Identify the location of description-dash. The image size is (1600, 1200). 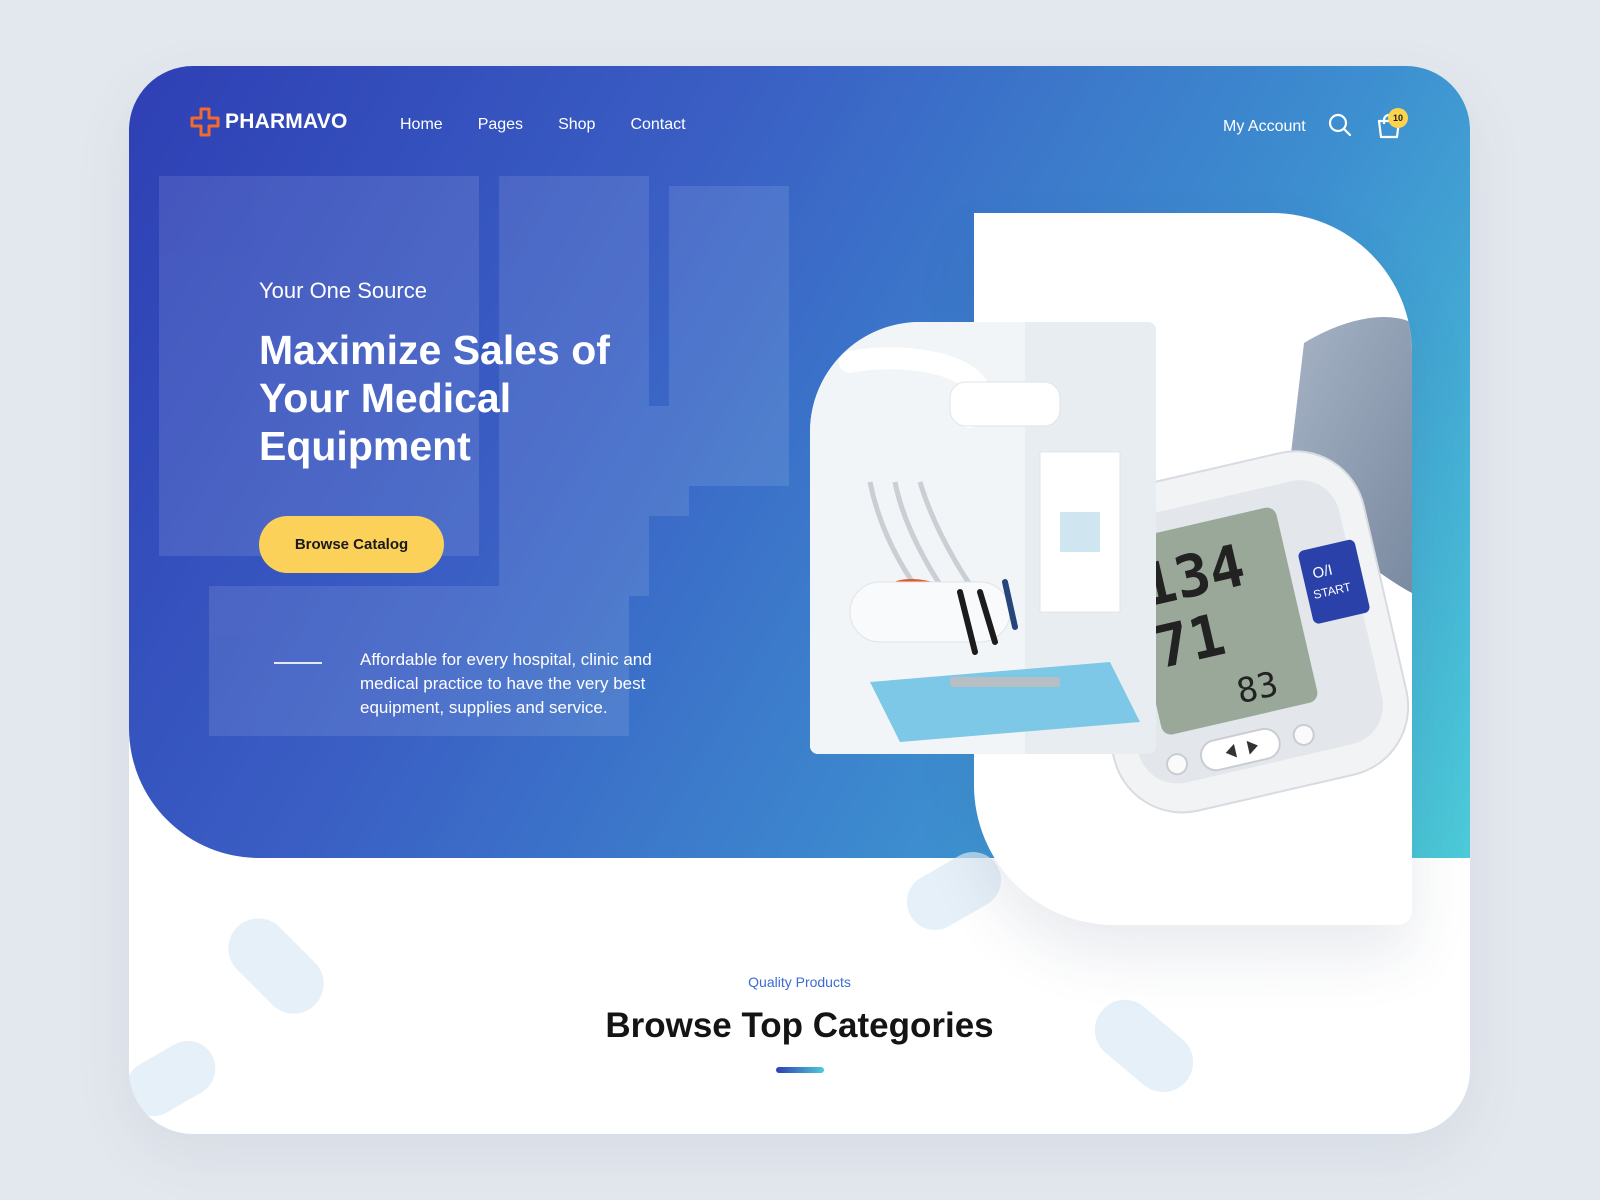
(298, 663).